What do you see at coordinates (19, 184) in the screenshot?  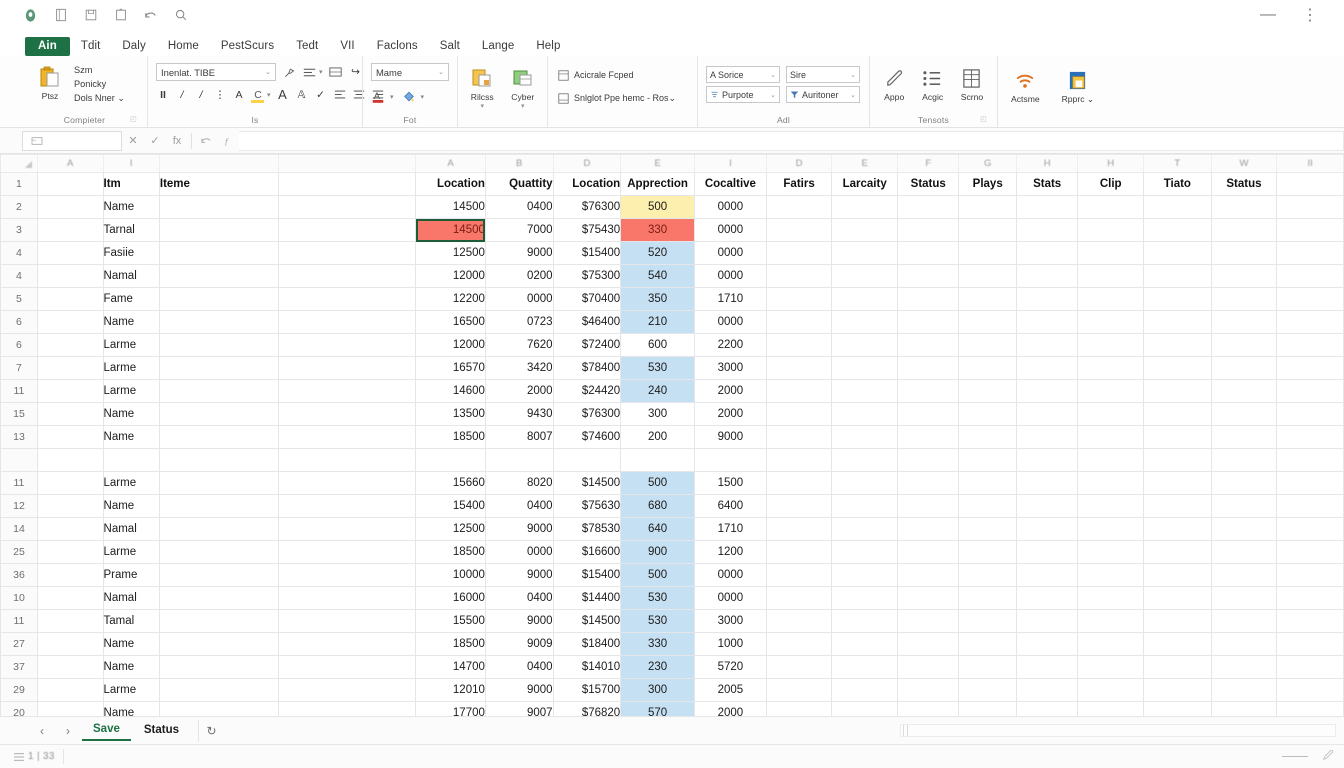 I see `row-header: 1` at bounding box center [19, 184].